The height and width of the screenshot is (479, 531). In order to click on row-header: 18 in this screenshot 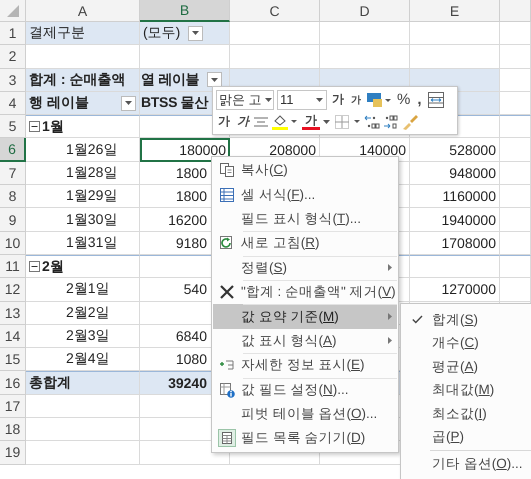, I will do `click(13, 430)`.